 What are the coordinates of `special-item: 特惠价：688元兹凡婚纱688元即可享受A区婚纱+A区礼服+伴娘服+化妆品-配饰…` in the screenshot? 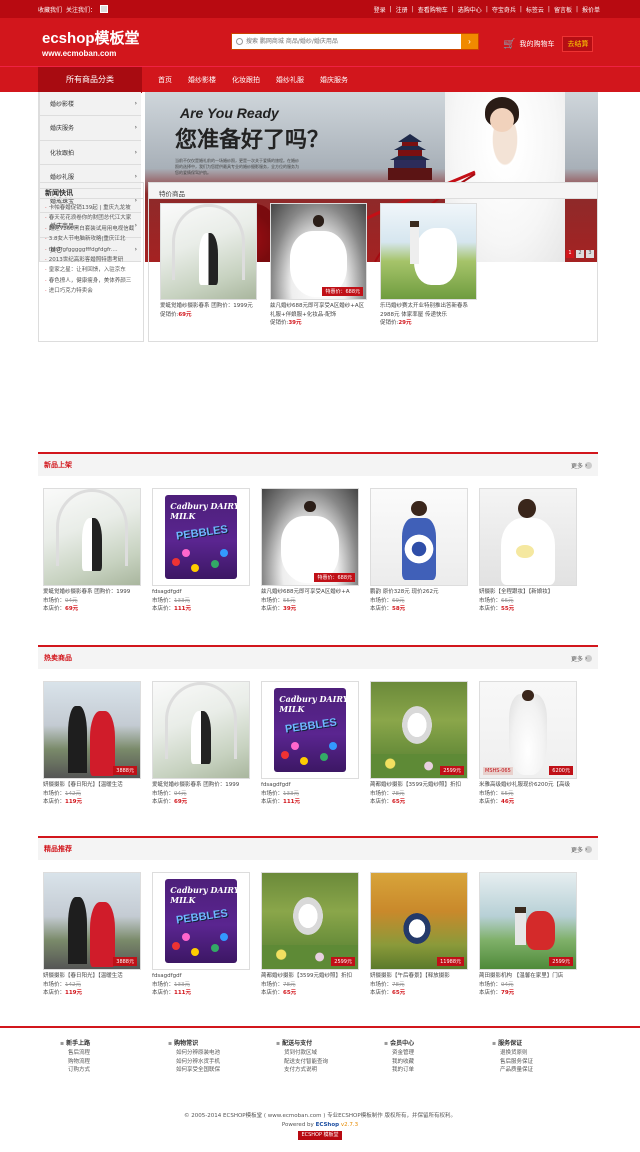 It's located at (318, 265).